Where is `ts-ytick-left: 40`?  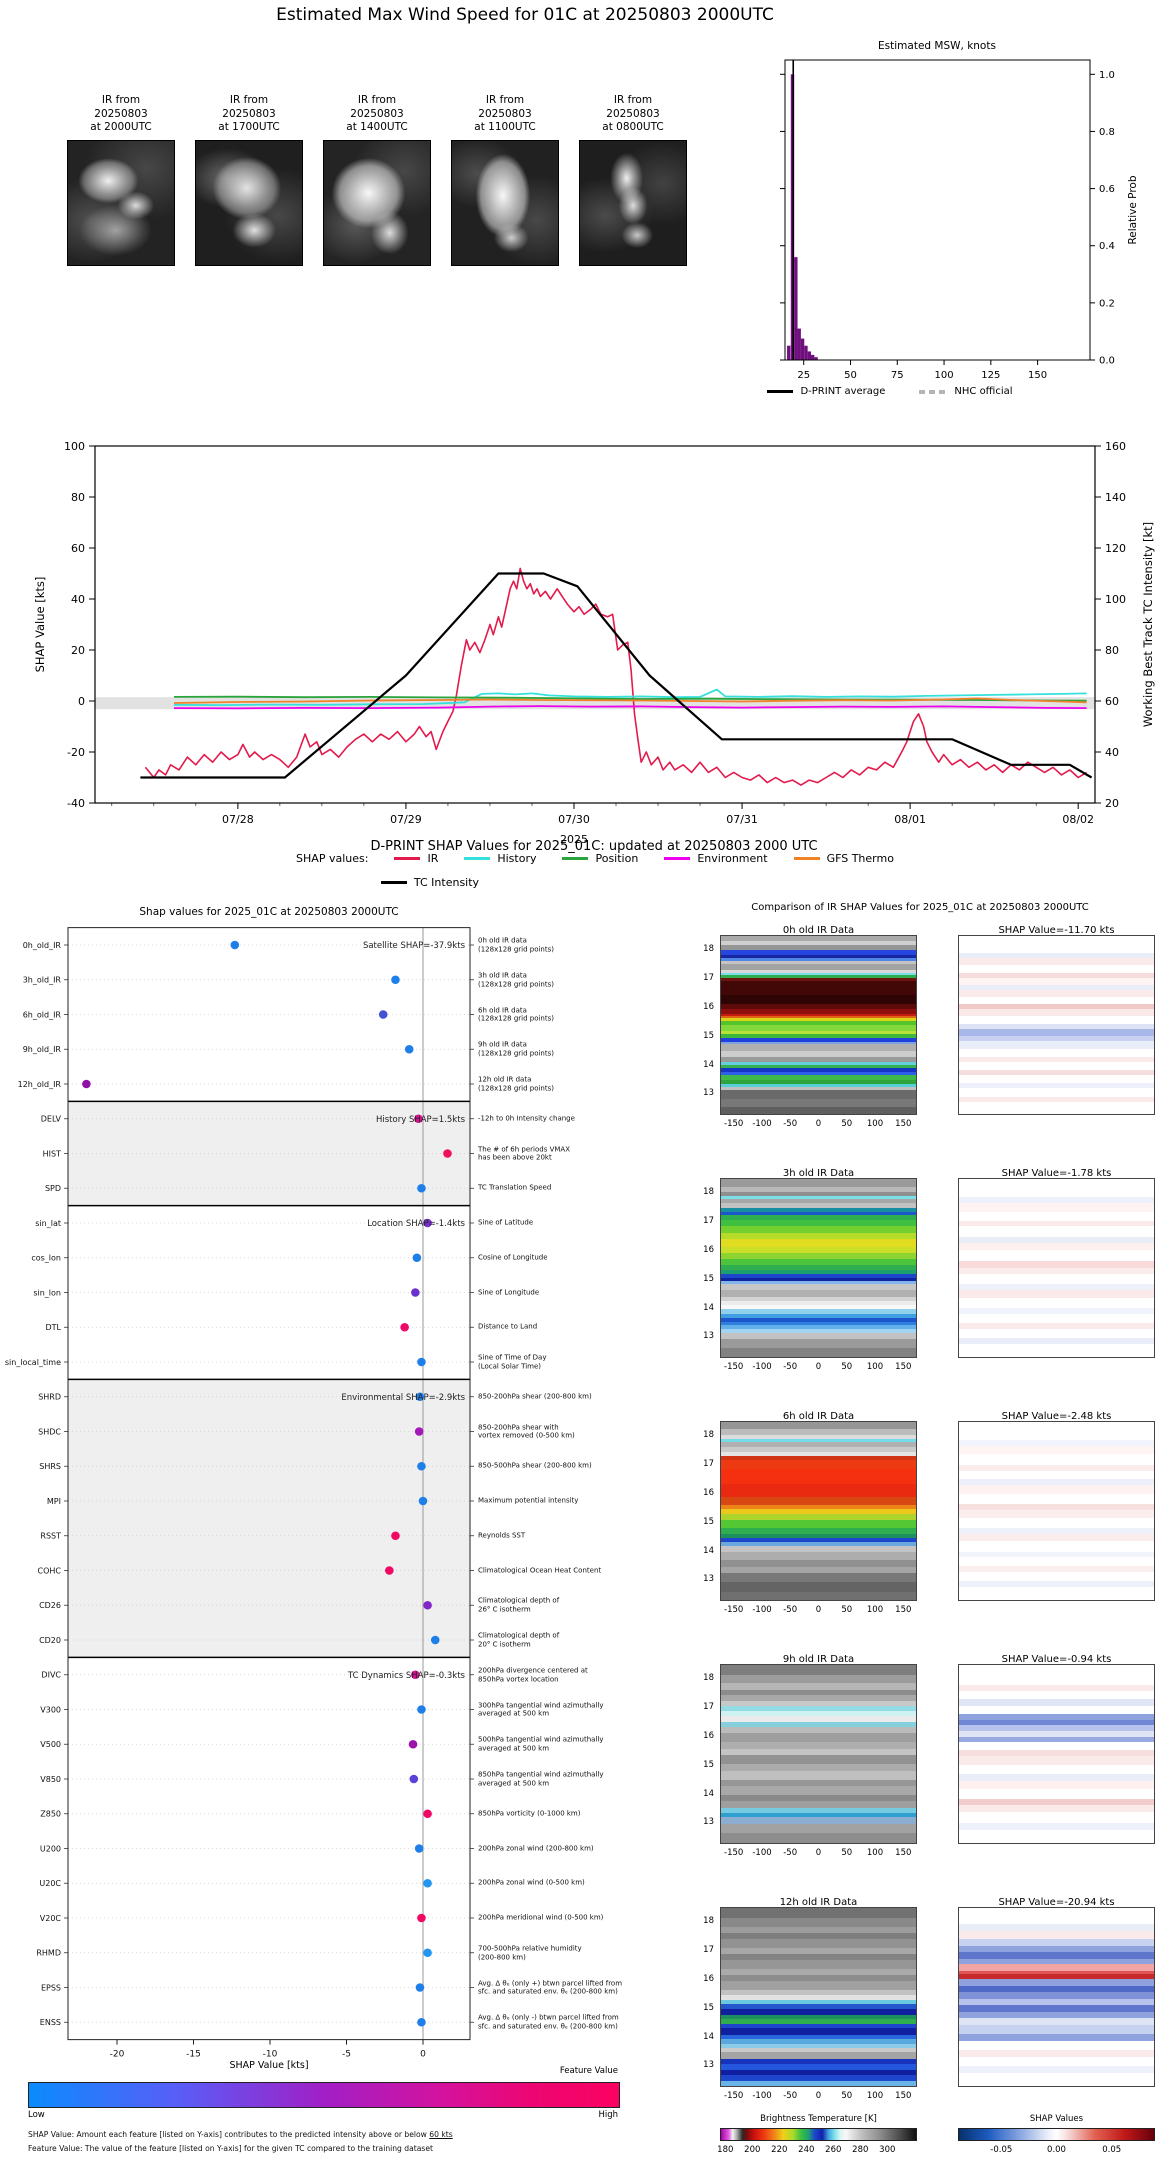 ts-ytick-left: 40 is located at coordinates (78, 599).